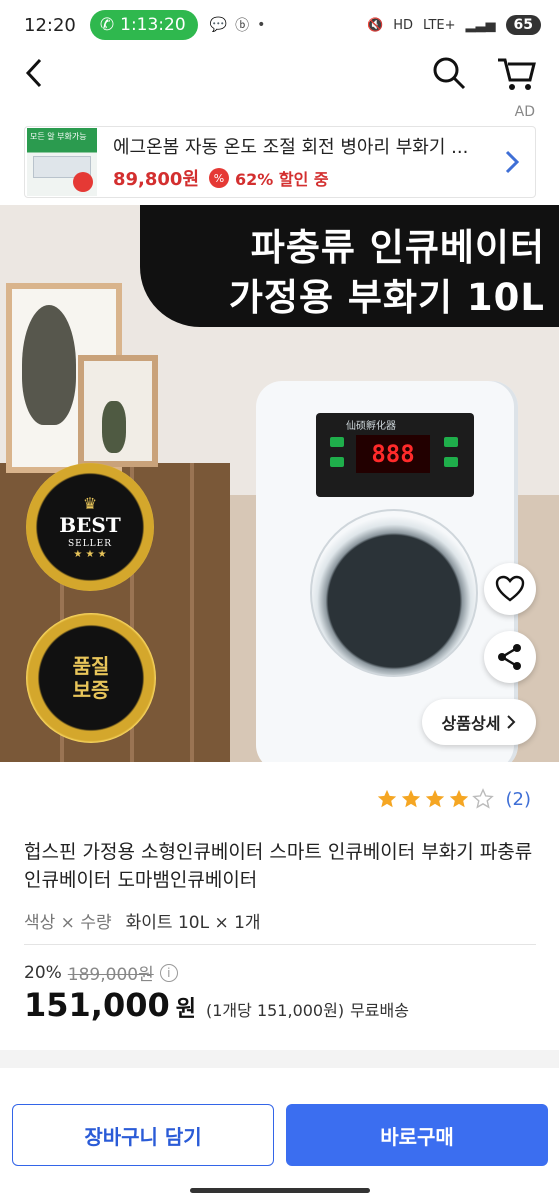 Image resolution: width=559 pixels, height=1200 pixels. What do you see at coordinates (192, 612) in the screenshot?
I see `cabinet-line` at bounding box center [192, 612].